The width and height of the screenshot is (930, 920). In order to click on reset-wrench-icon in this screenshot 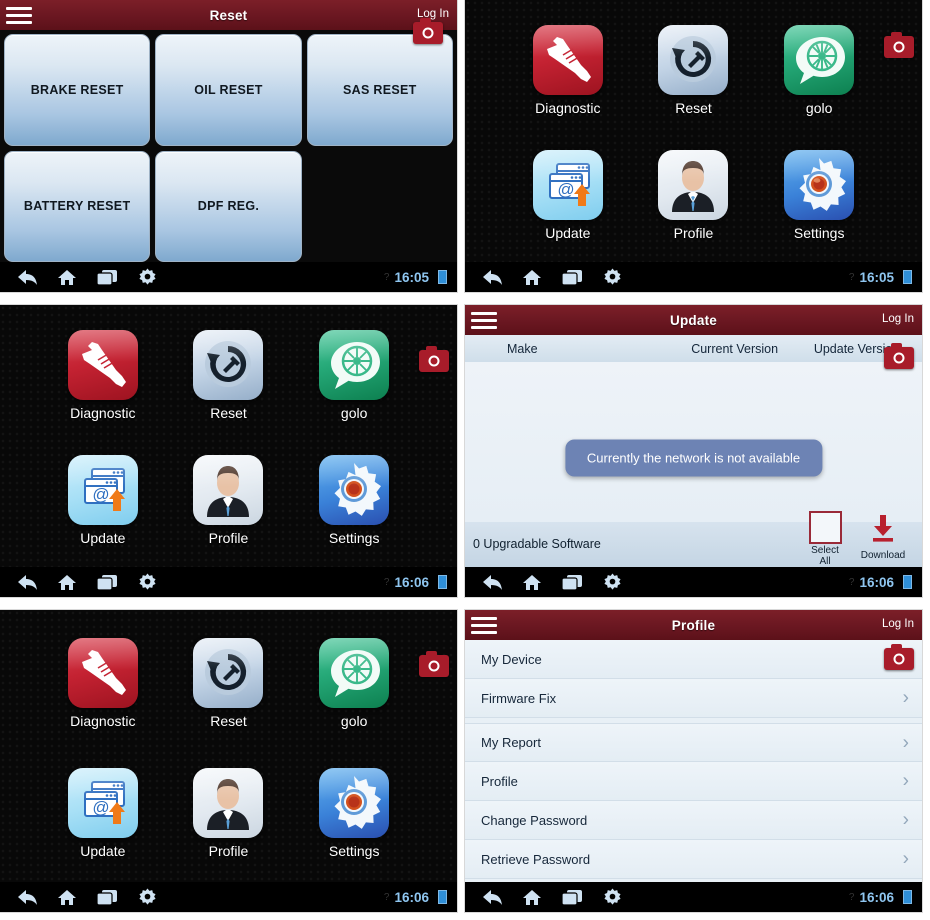, I will do `click(228, 365)`.